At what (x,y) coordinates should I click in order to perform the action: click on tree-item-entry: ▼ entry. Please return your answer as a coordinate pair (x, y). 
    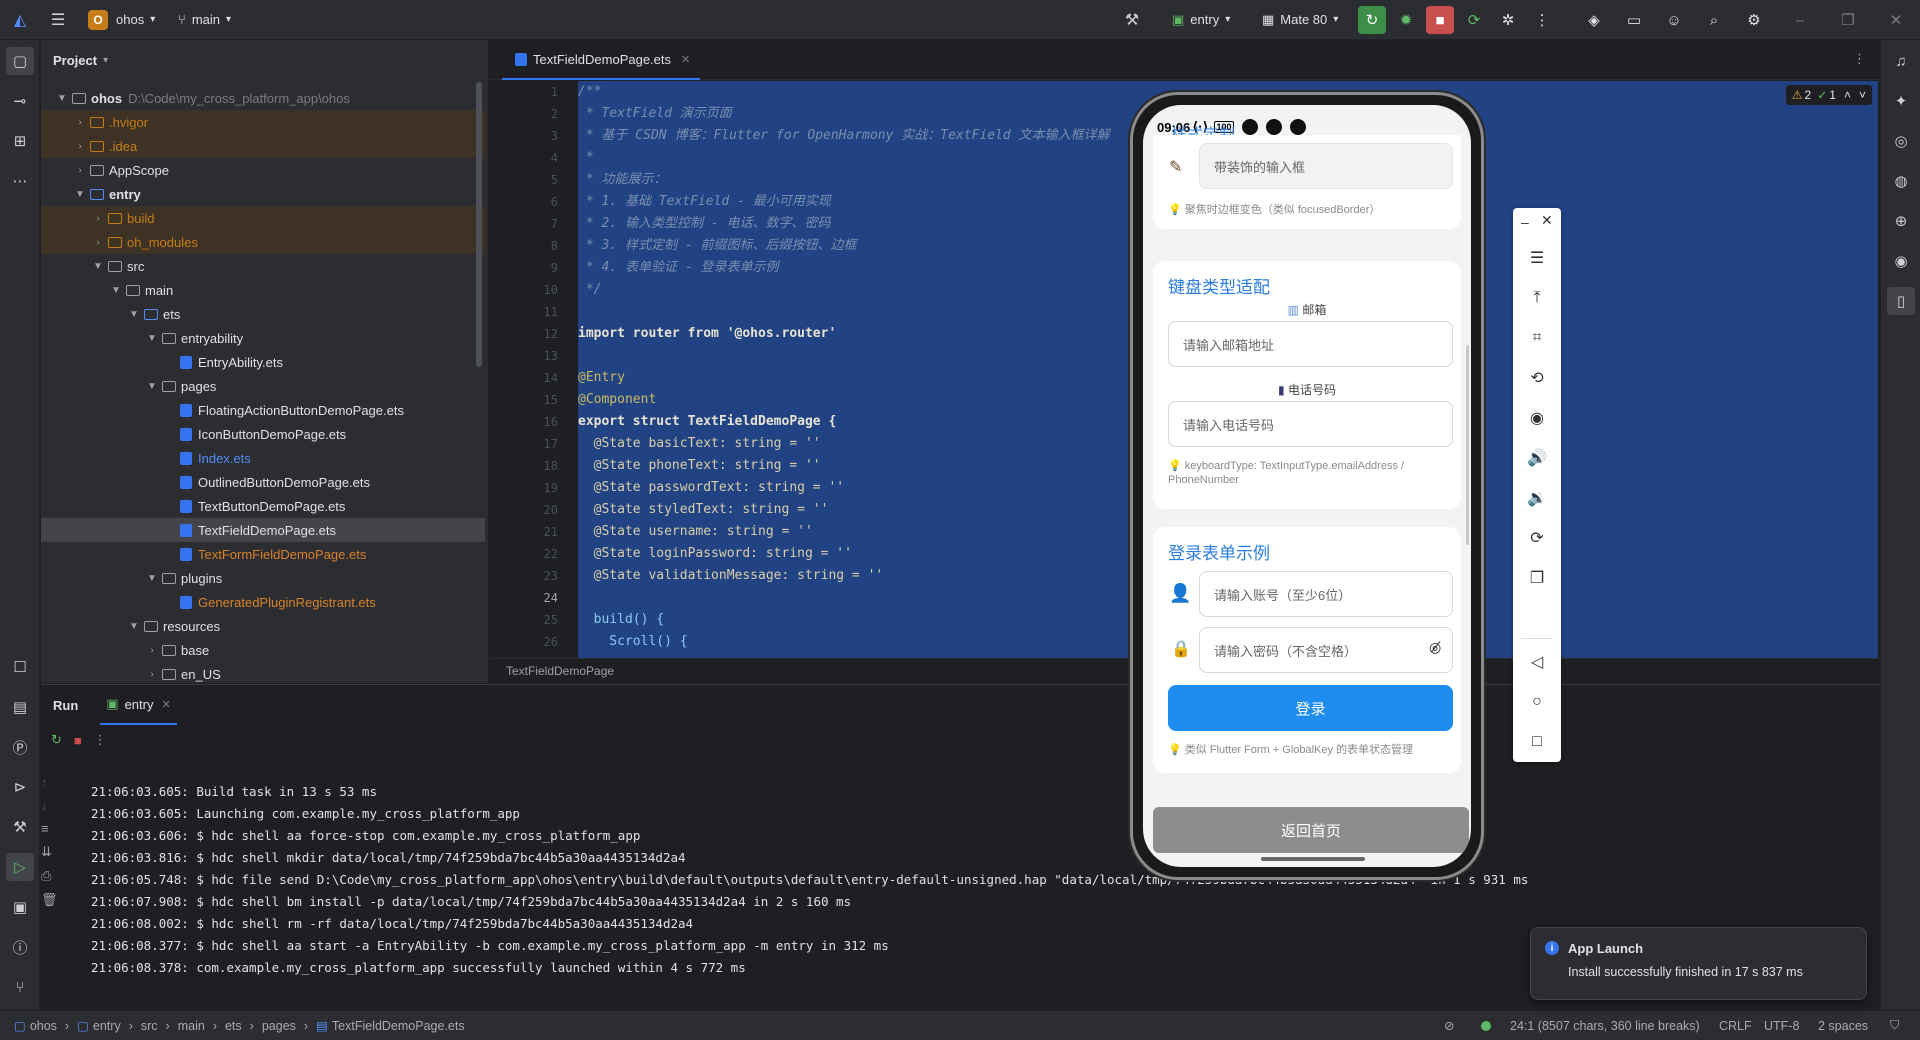
    Looking at the image, I should click on (263, 194).